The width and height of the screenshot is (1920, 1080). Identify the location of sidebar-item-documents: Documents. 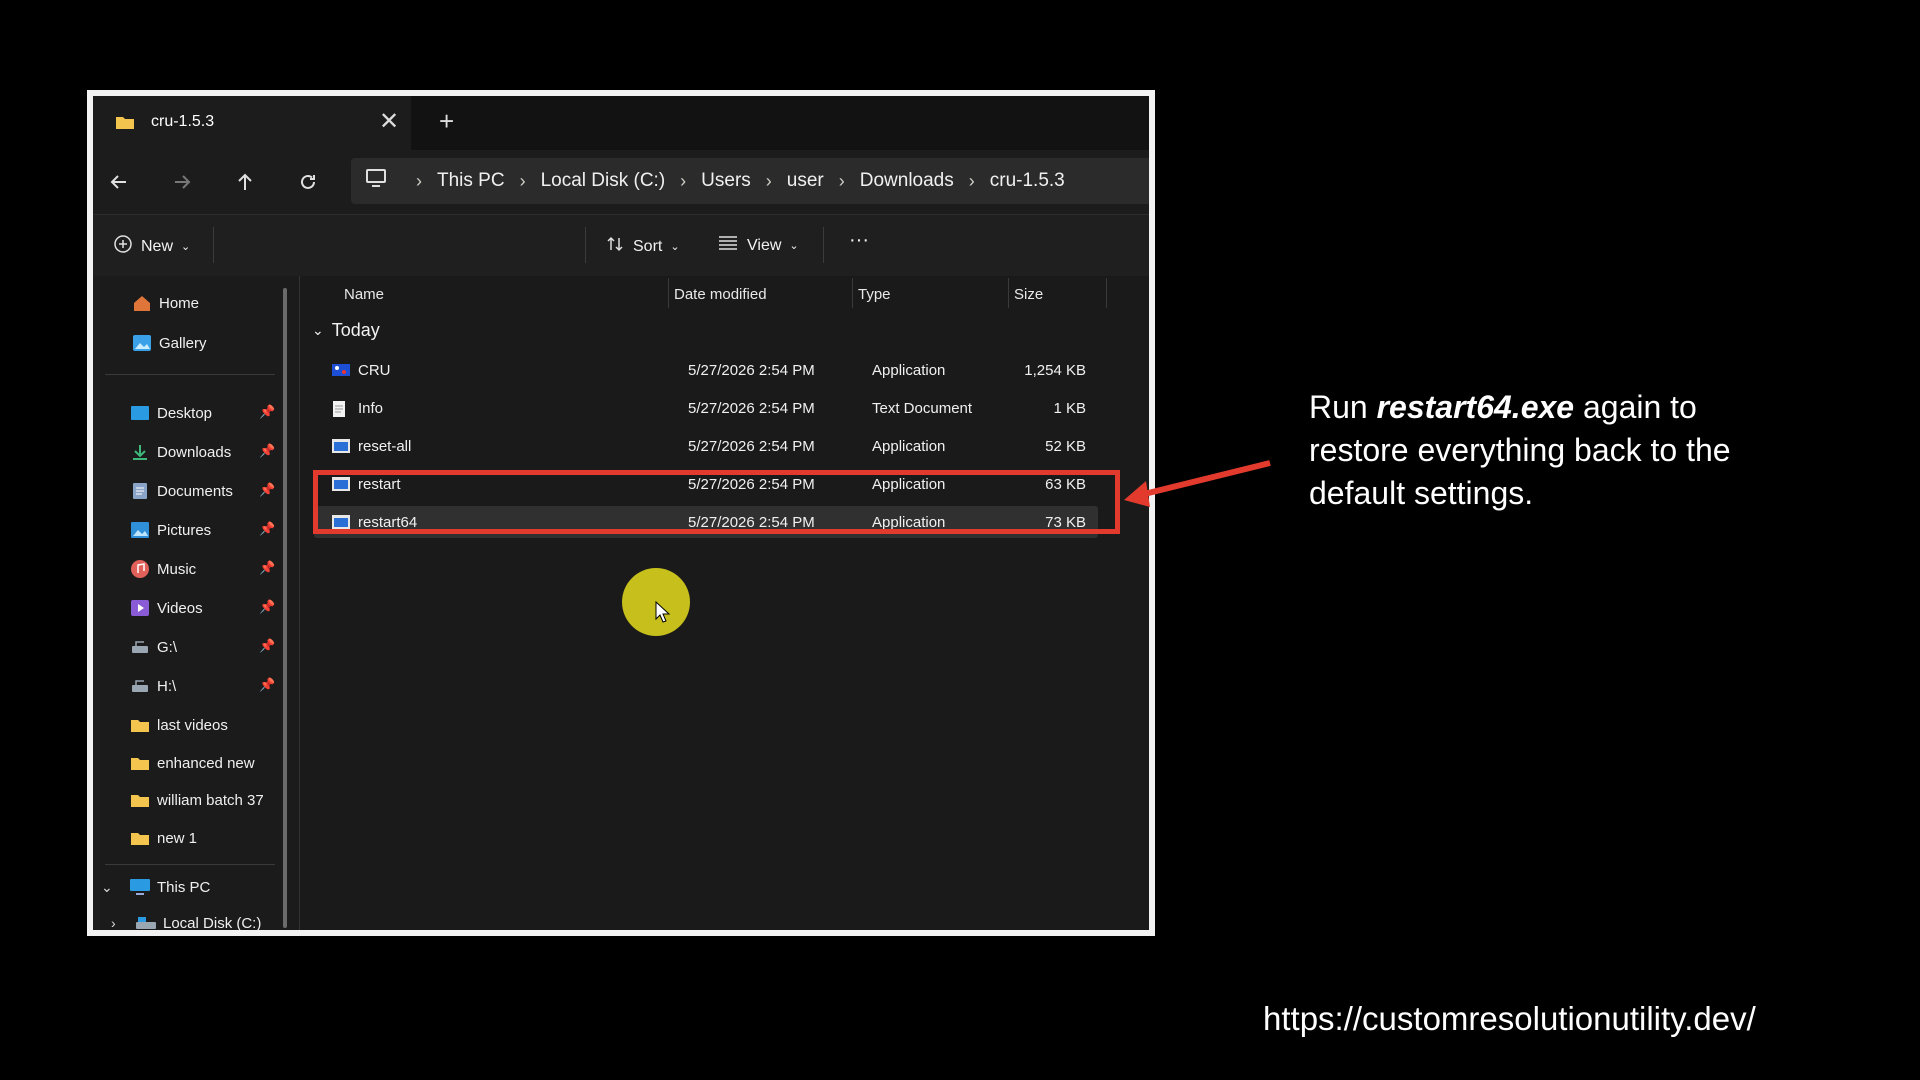
(181, 491).